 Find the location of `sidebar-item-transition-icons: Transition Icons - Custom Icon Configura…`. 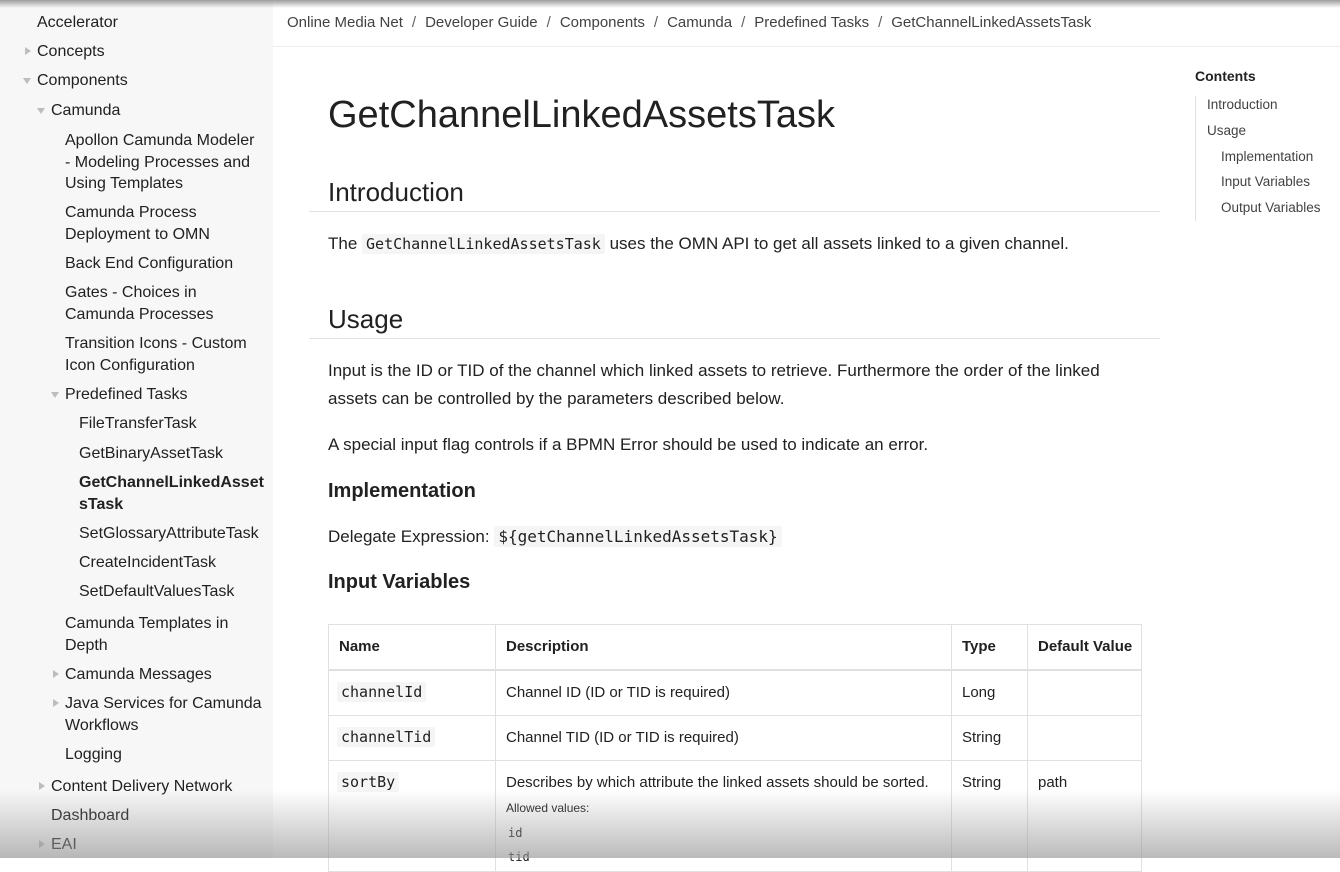

sidebar-item-transition-icons: Transition Icons - Custom Icon Configura… is located at coordinates (162, 354).